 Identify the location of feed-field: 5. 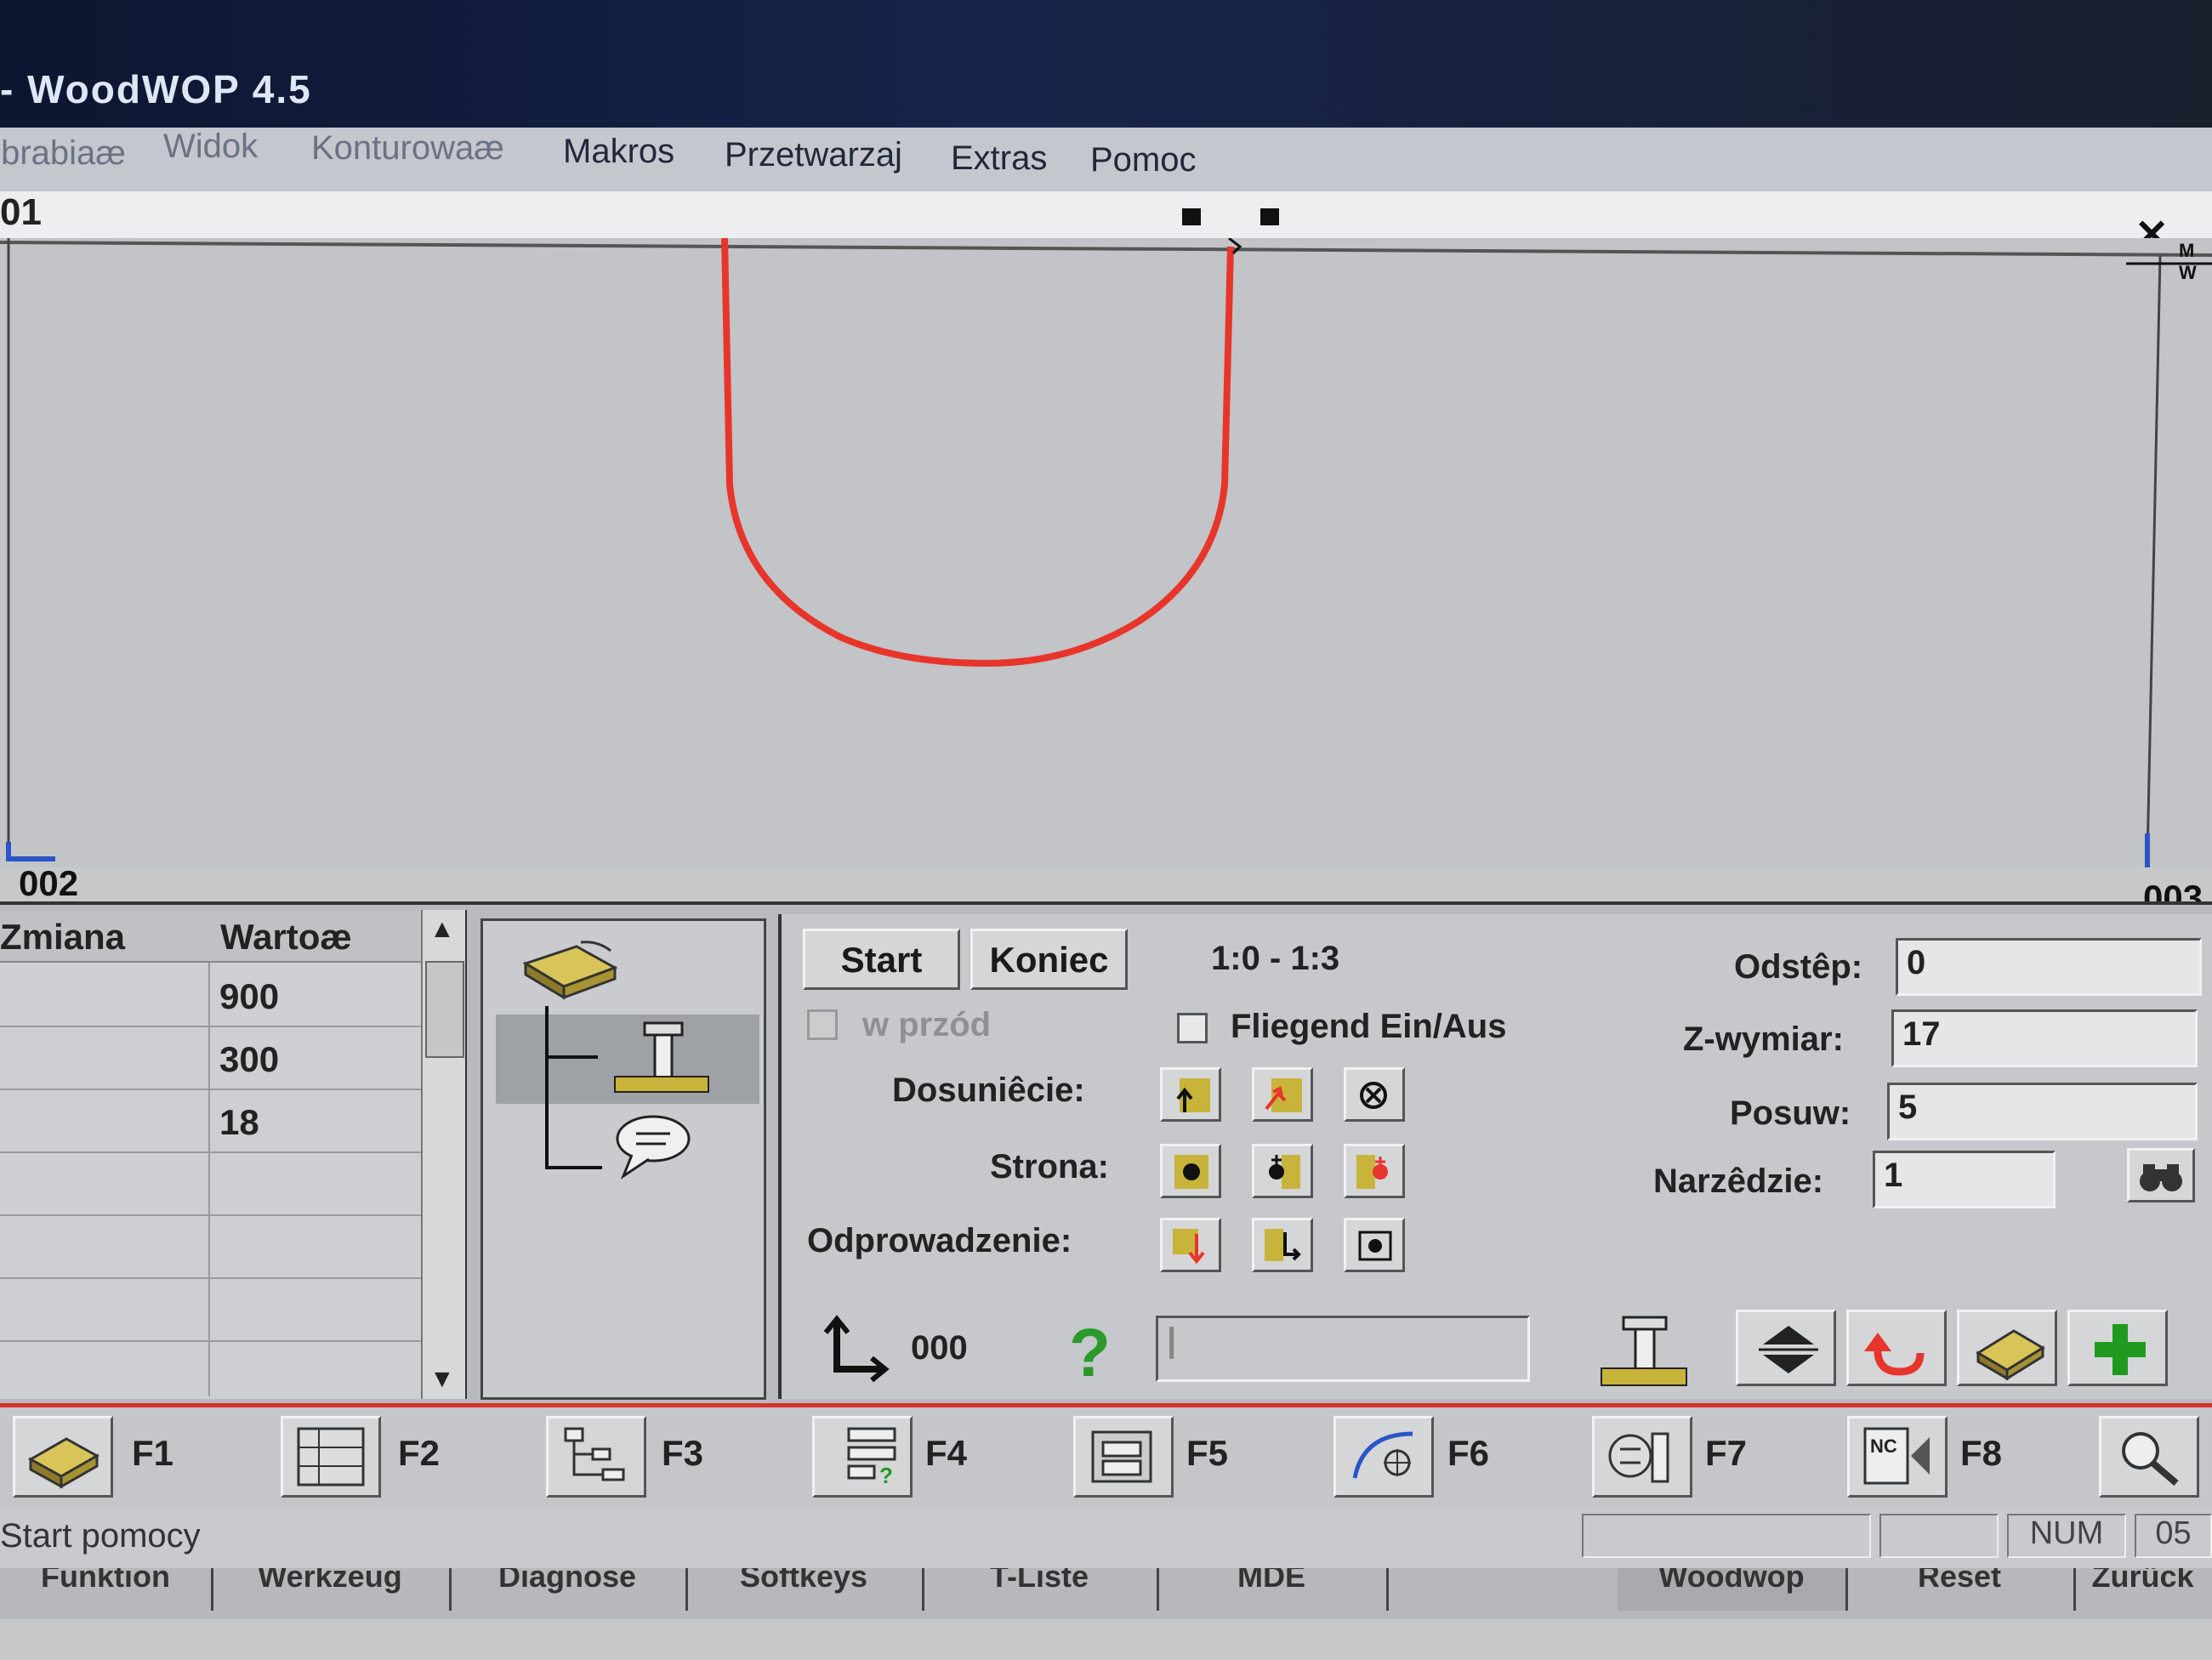
(2043, 1111).